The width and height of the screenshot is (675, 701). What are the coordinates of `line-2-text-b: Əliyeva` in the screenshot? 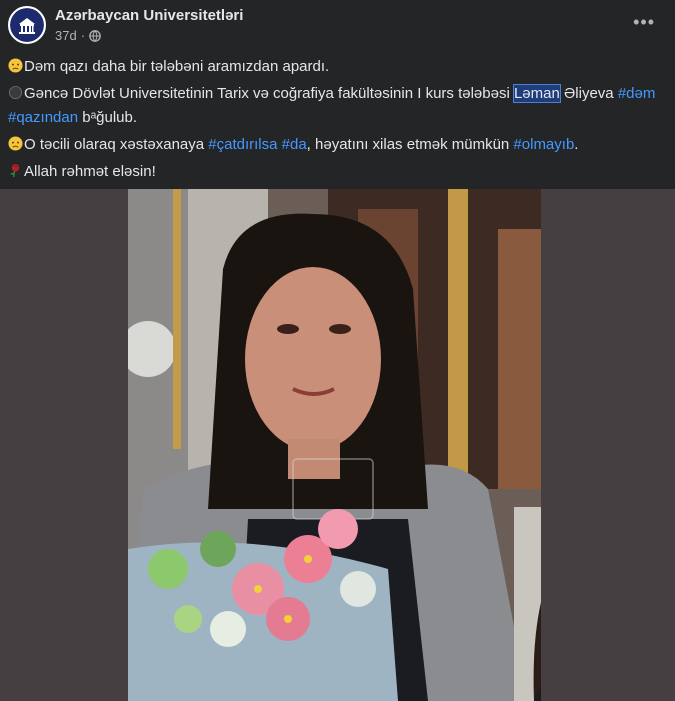 It's located at (588, 93).